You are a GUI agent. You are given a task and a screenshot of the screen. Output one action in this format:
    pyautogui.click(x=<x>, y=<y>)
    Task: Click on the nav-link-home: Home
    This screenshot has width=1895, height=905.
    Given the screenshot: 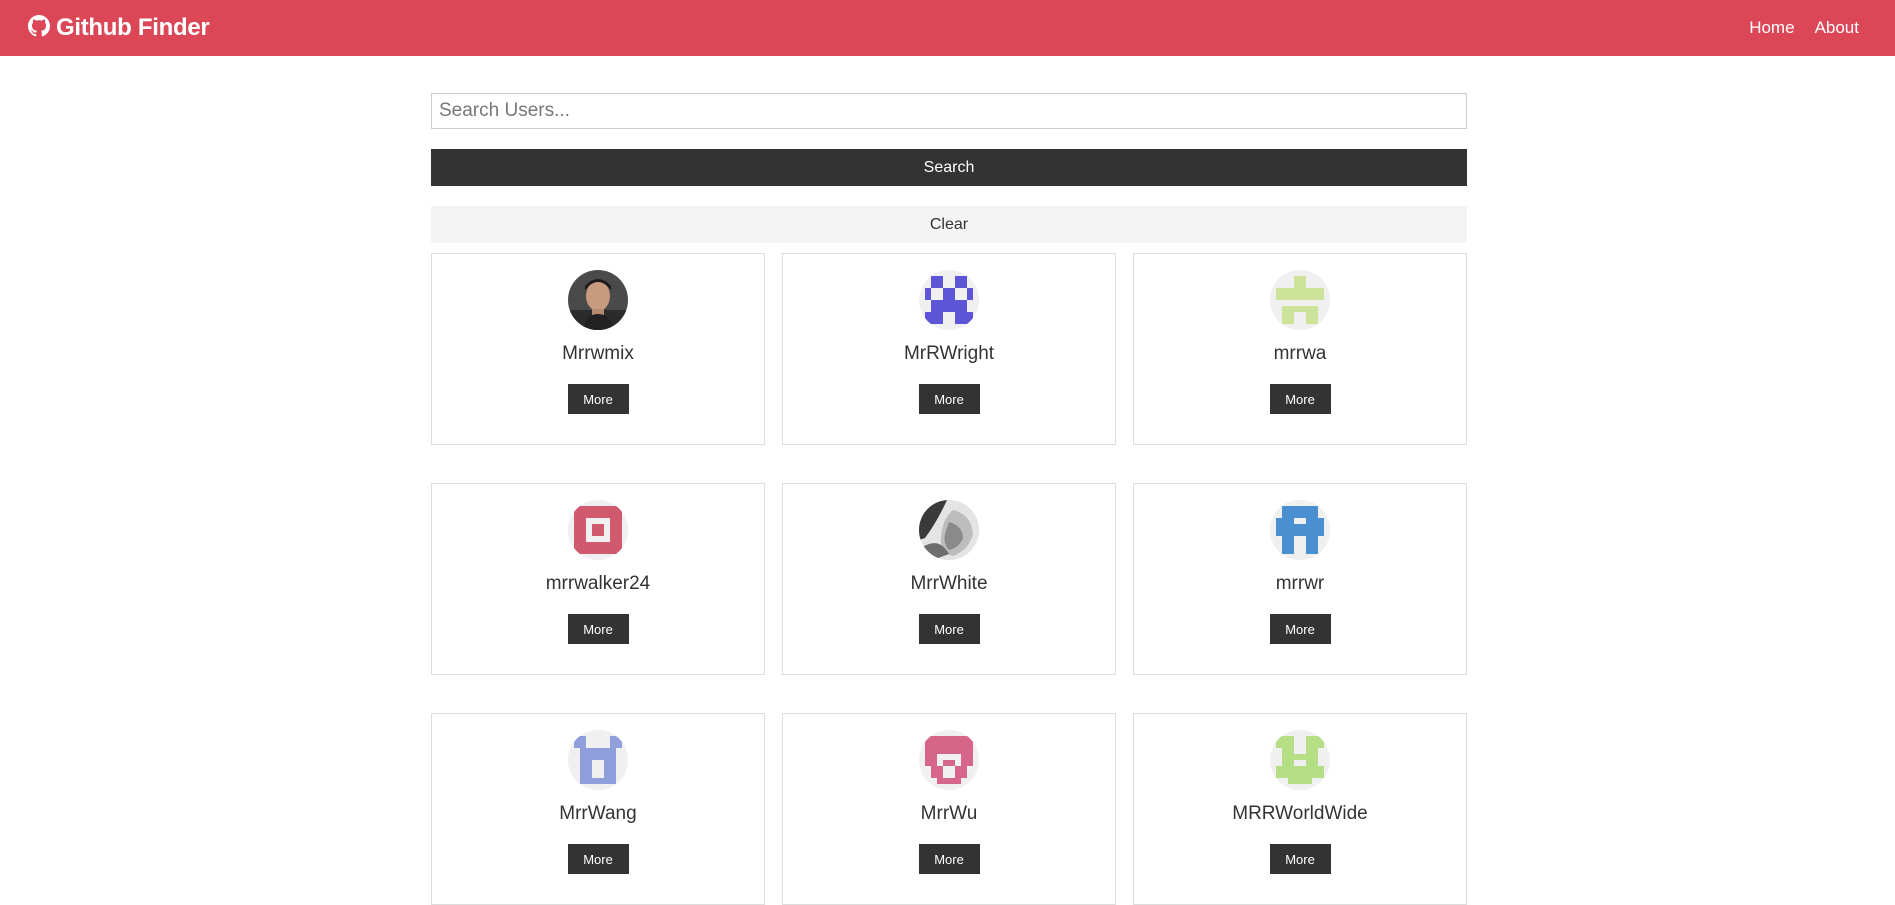 What is the action you would take?
    pyautogui.click(x=1771, y=28)
    